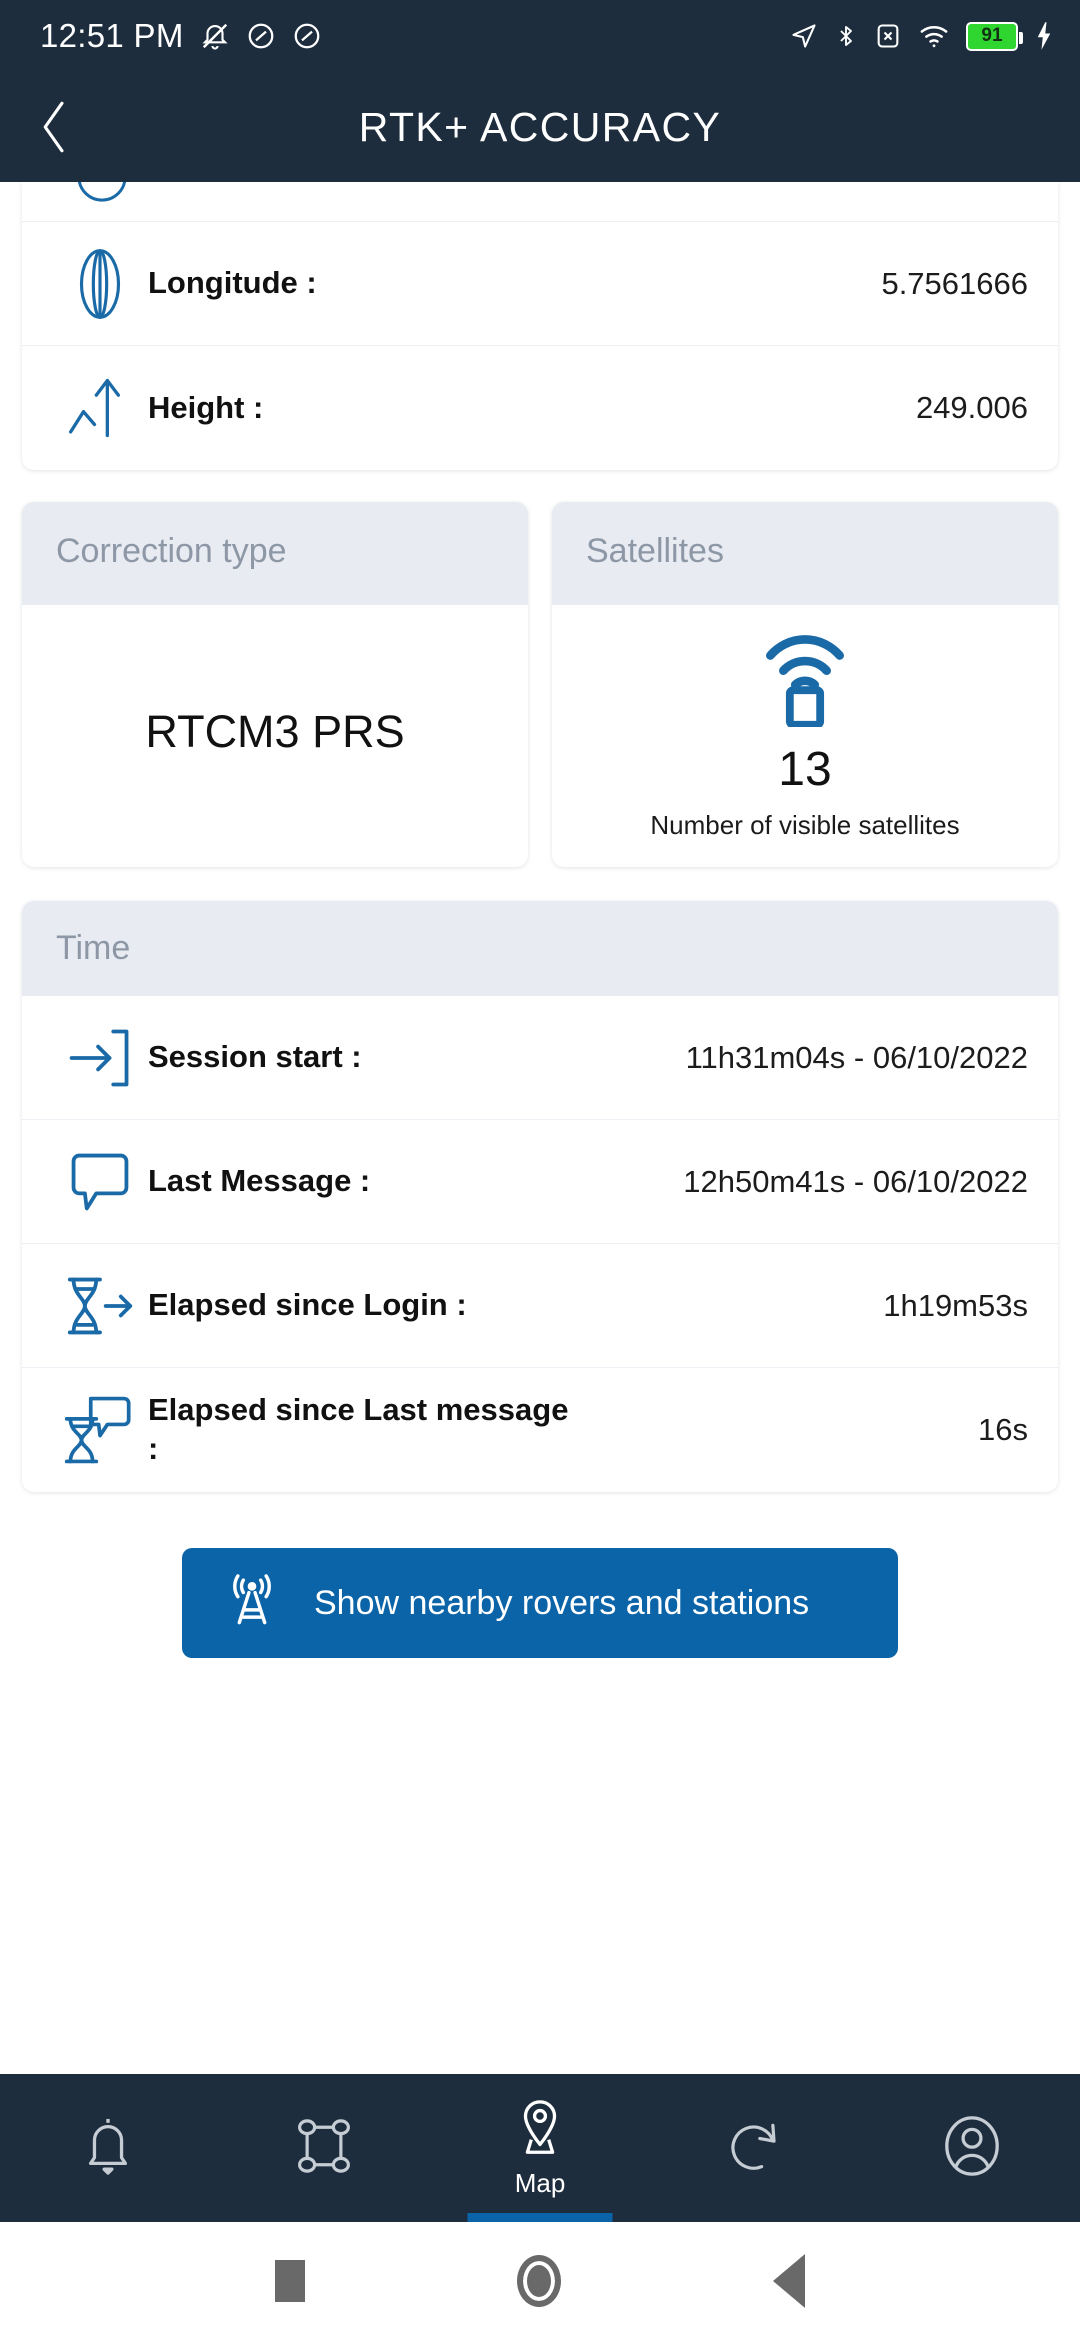 The image size is (1080, 2340). What do you see at coordinates (259, 1181) in the screenshot?
I see `last-message-label: Last Message :` at bounding box center [259, 1181].